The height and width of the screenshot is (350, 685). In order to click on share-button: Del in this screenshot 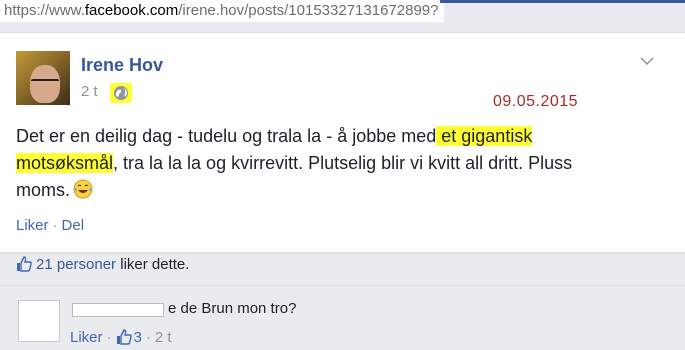, I will do `click(73, 225)`.